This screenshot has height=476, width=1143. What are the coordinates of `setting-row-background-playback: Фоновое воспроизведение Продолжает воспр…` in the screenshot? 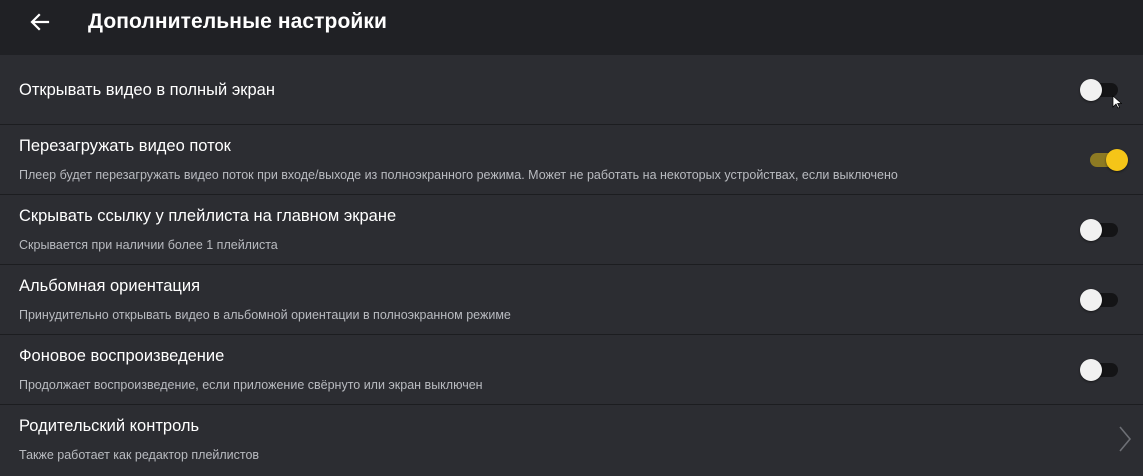 It's located at (571, 370).